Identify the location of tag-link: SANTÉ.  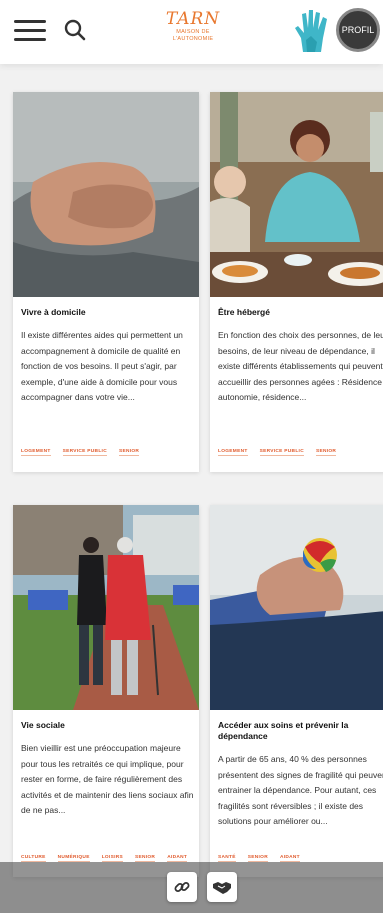
(227, 858).